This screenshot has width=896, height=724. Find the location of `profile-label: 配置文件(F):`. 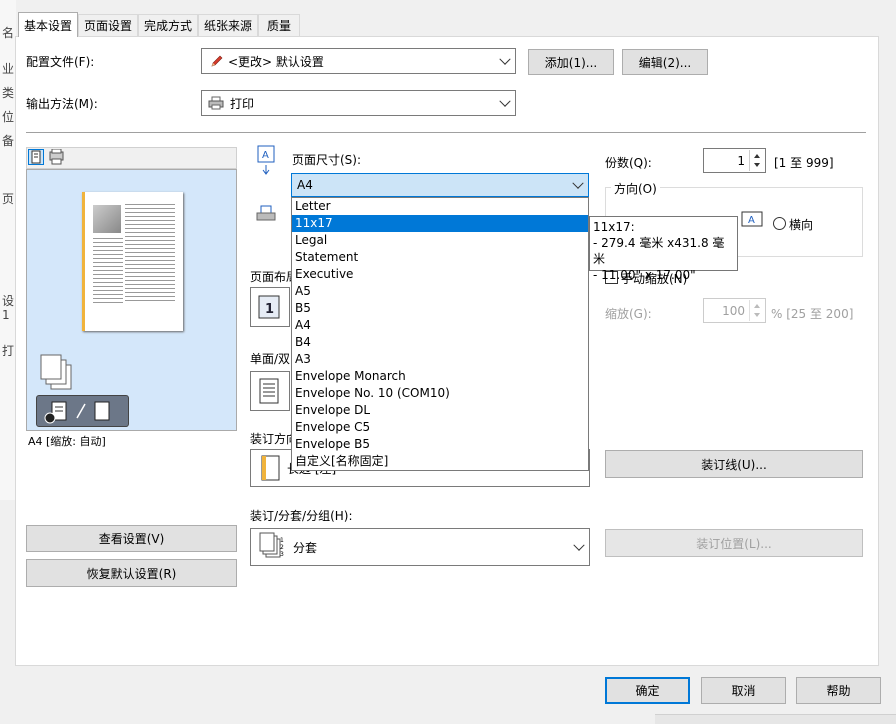

profile-label: 配置文件(F): is located at coordinates (60, 62).